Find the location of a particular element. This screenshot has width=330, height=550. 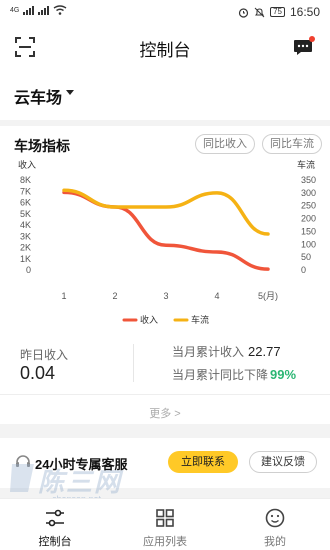

tab-app-list: 应用列表 is located at coordinates (165, 524).